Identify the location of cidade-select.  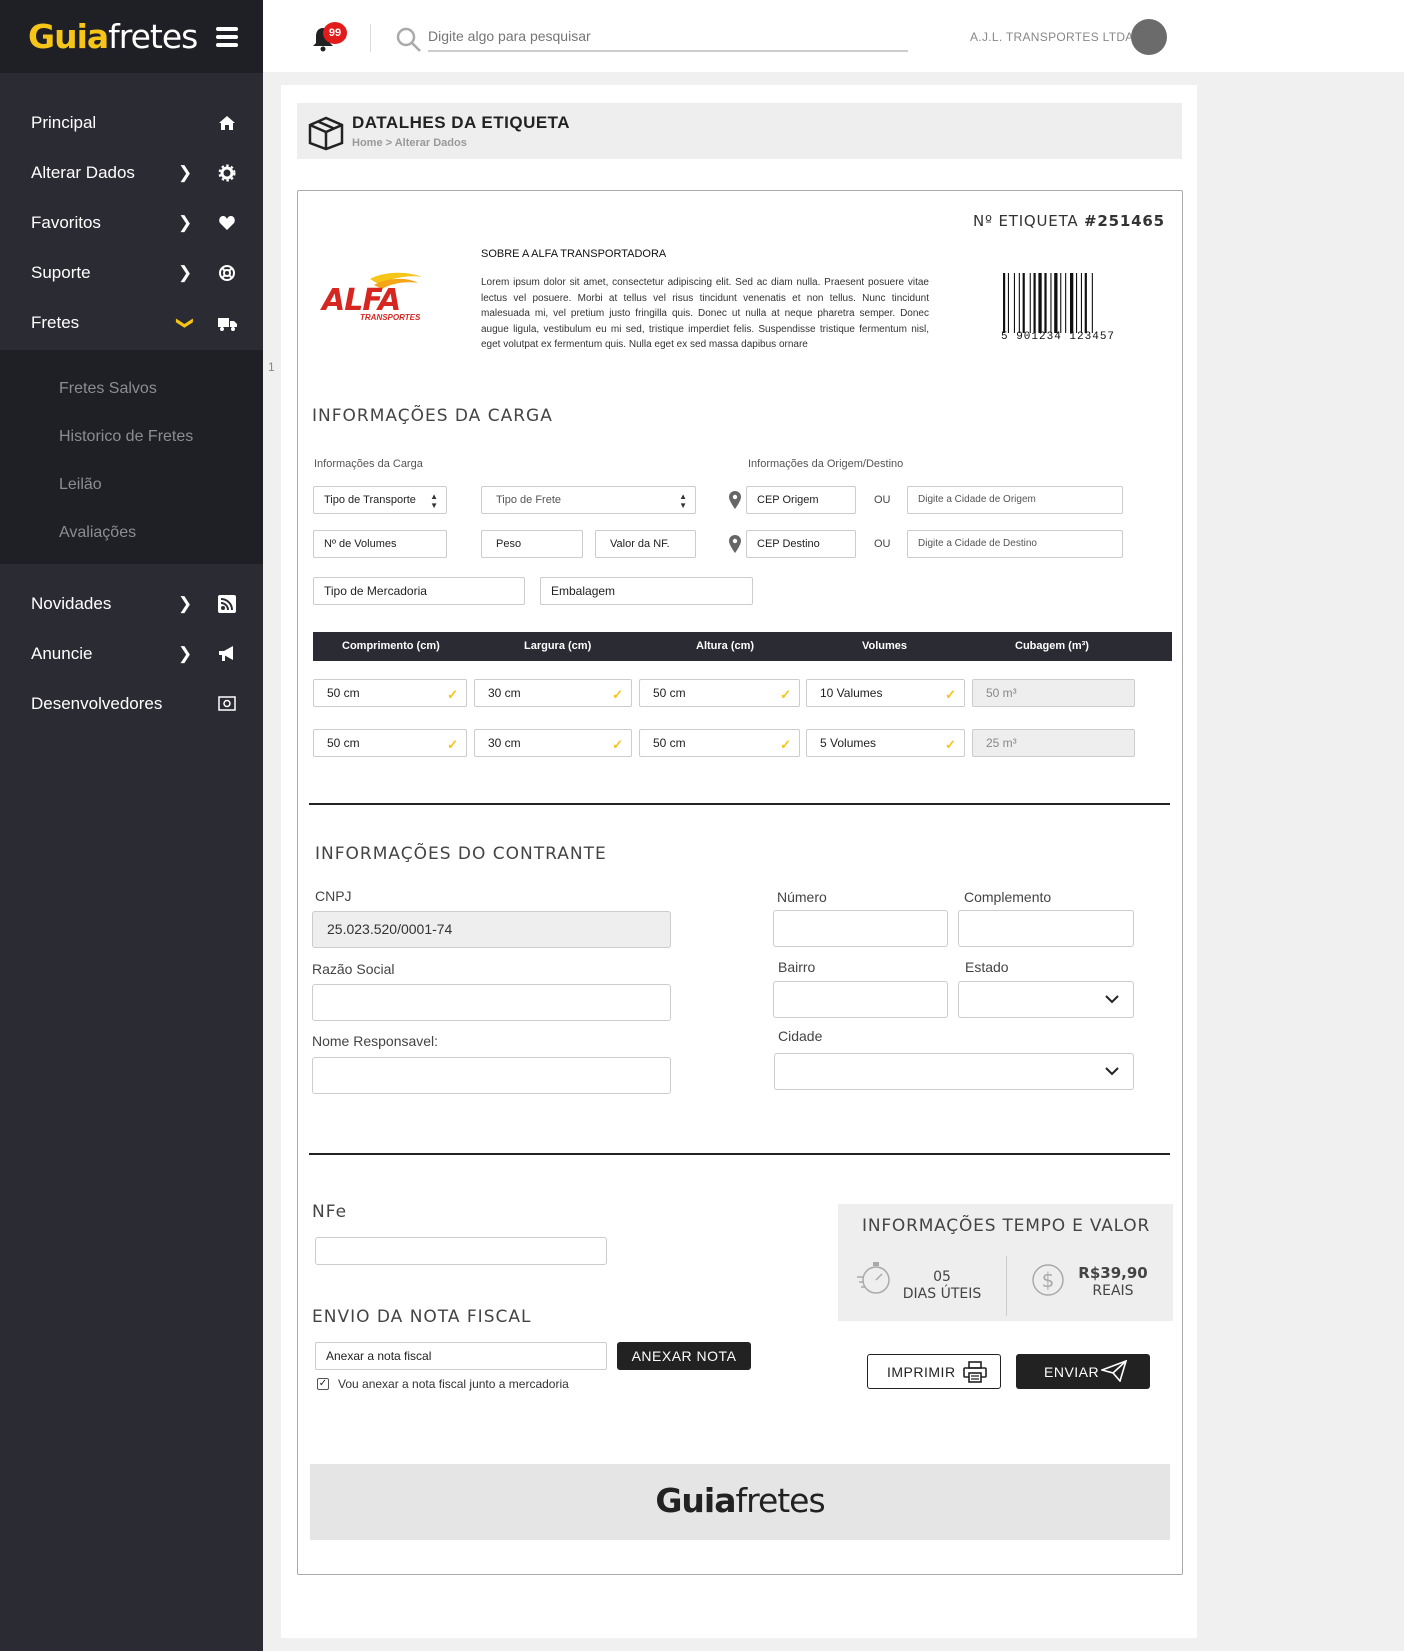
(954, 1071).